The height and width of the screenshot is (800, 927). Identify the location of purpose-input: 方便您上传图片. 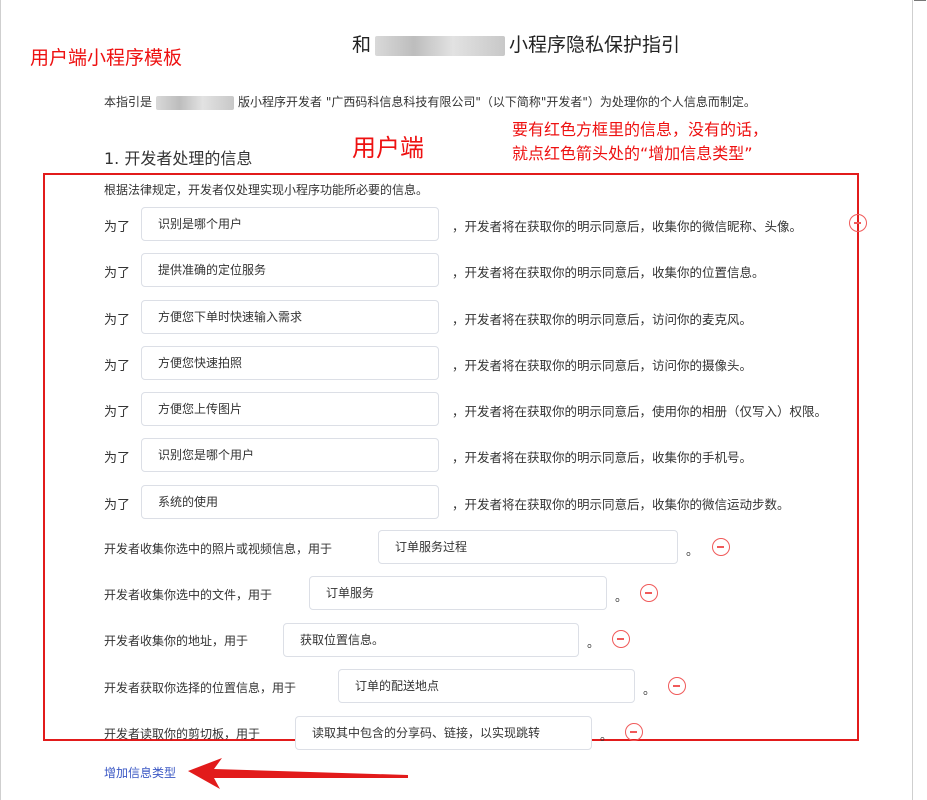
(290, 409).